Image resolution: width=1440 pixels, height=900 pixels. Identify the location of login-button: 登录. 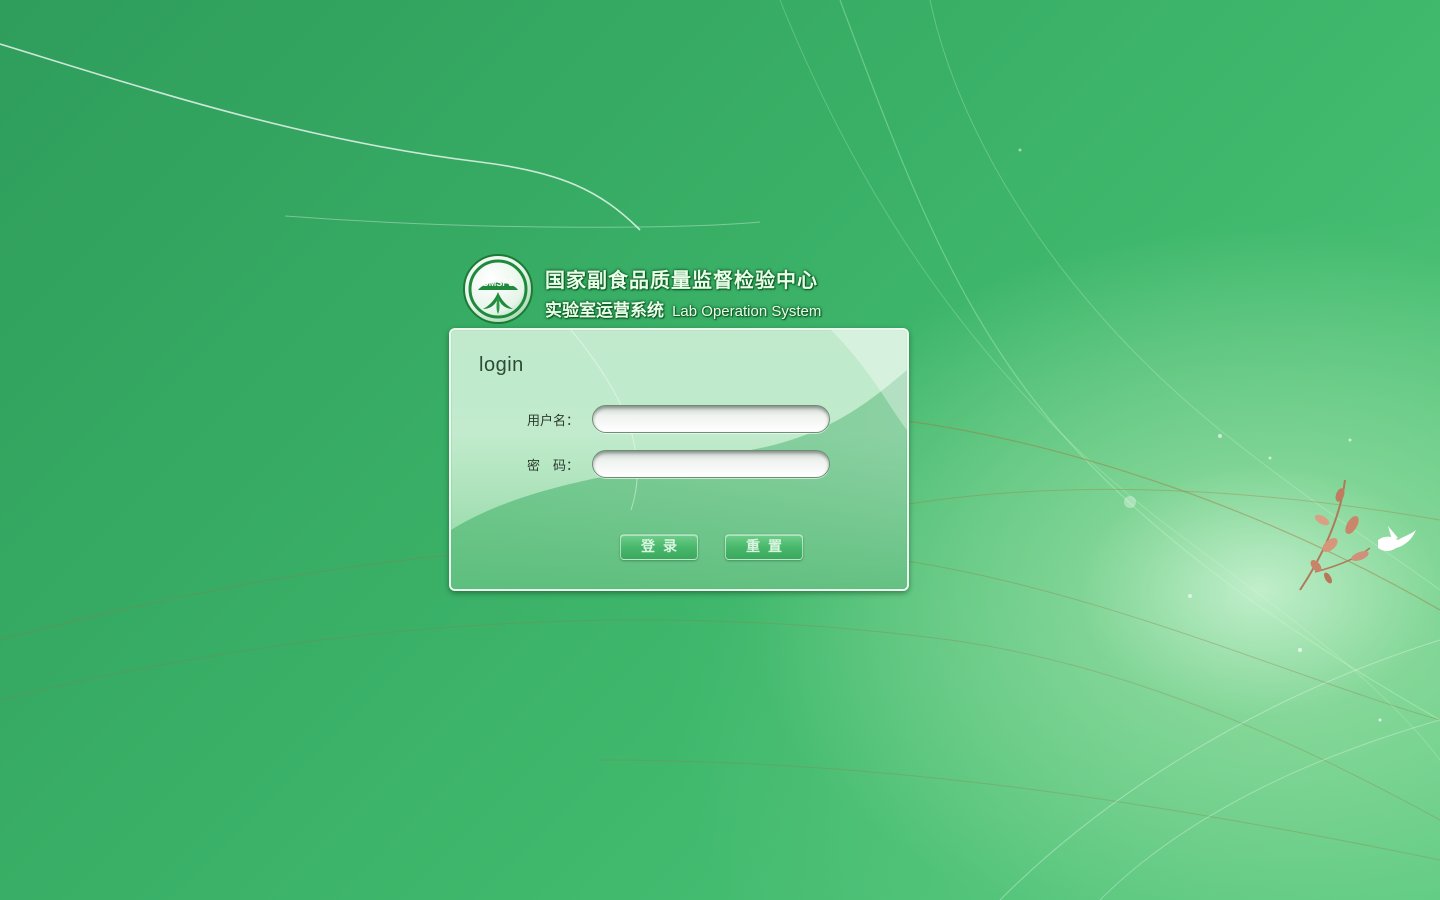
(659, 547).